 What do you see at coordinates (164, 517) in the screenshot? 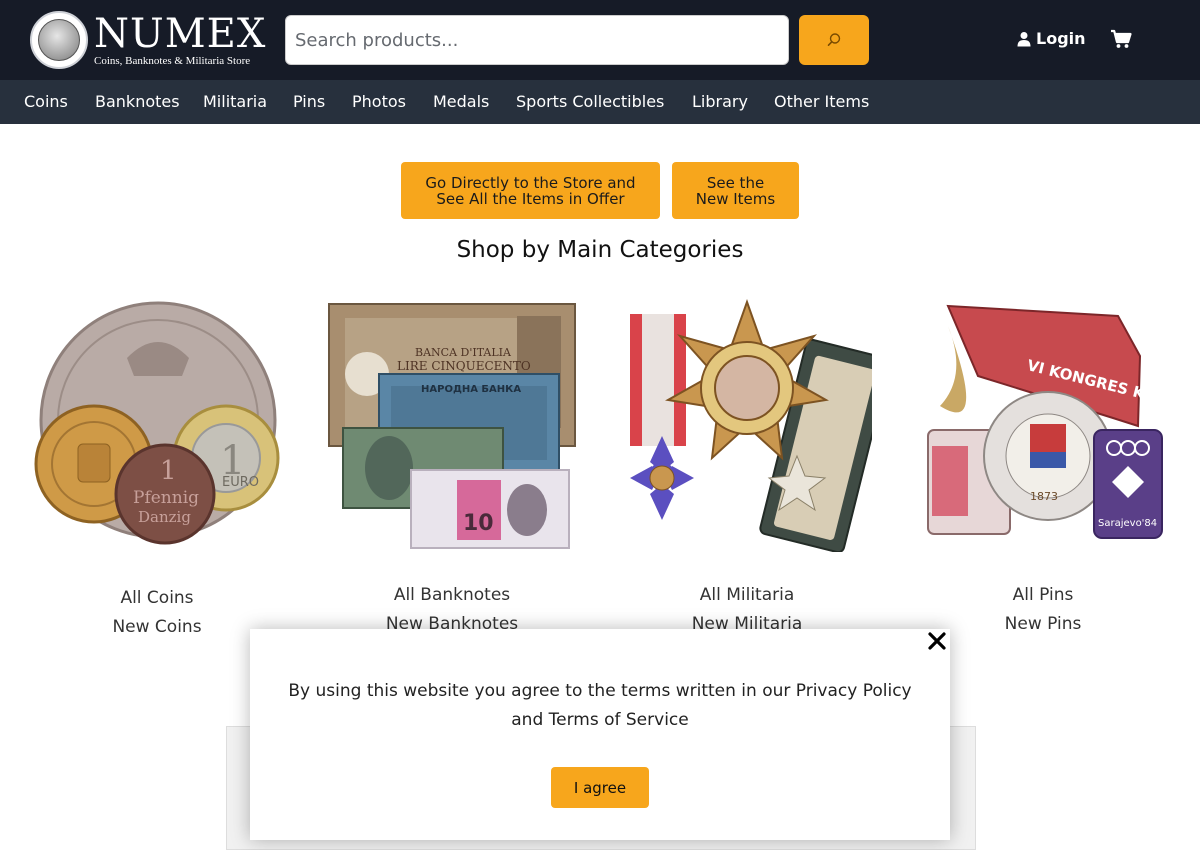
I see `coin-danzig-text: Danzig` at bounding box center [164, 517].